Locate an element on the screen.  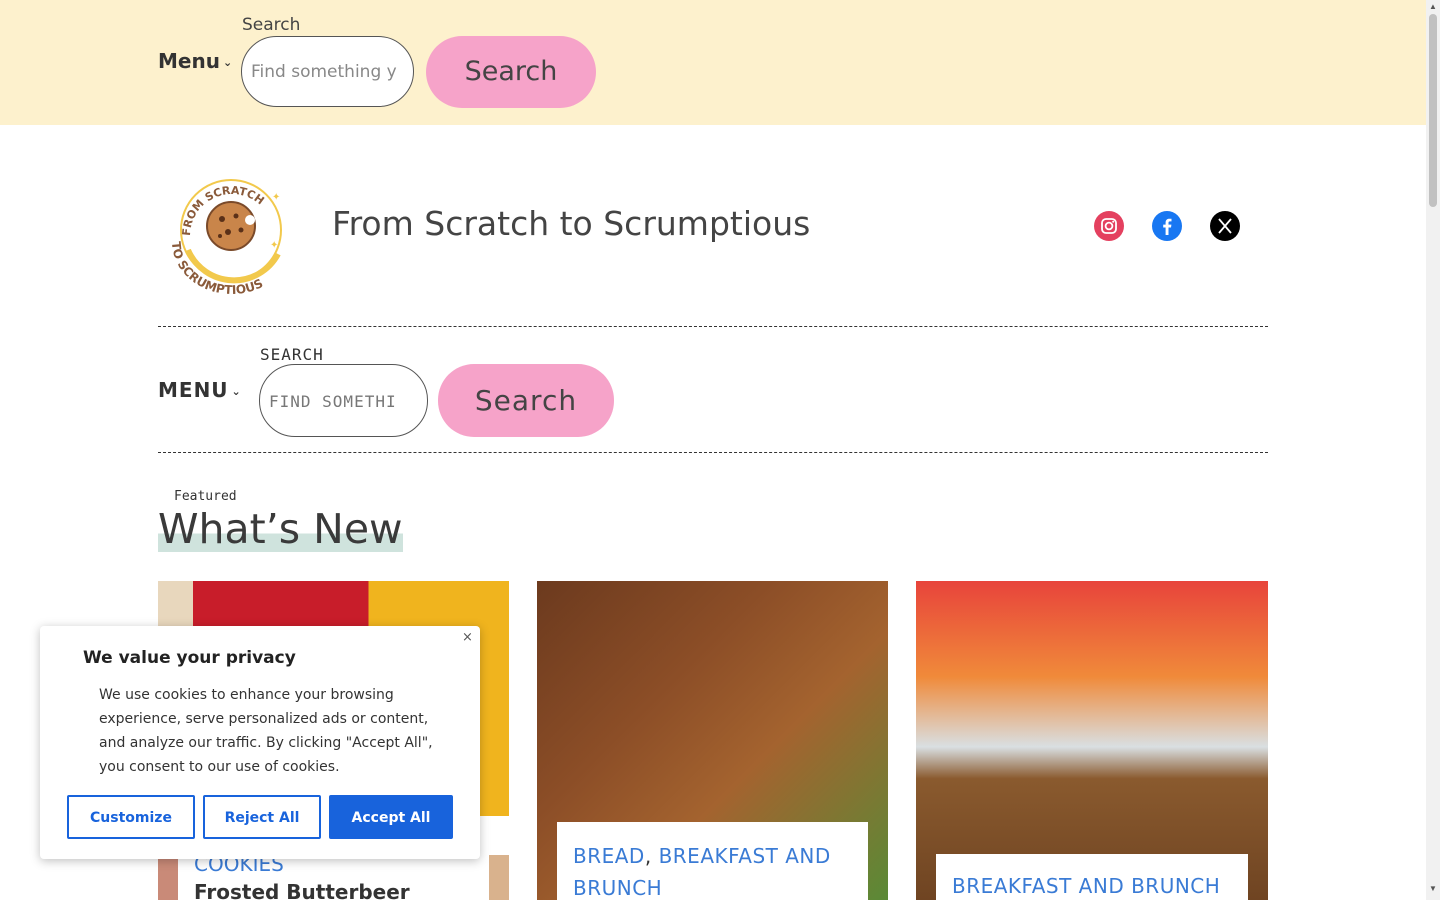
top-menu-label: Menu is located at coordinates (189, 61).